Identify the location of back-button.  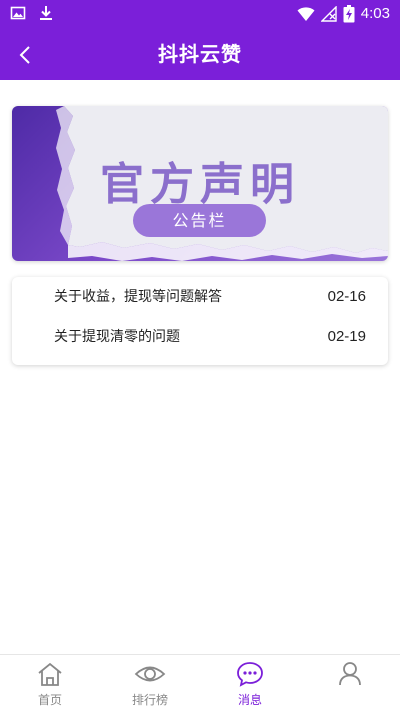
(25, 55).